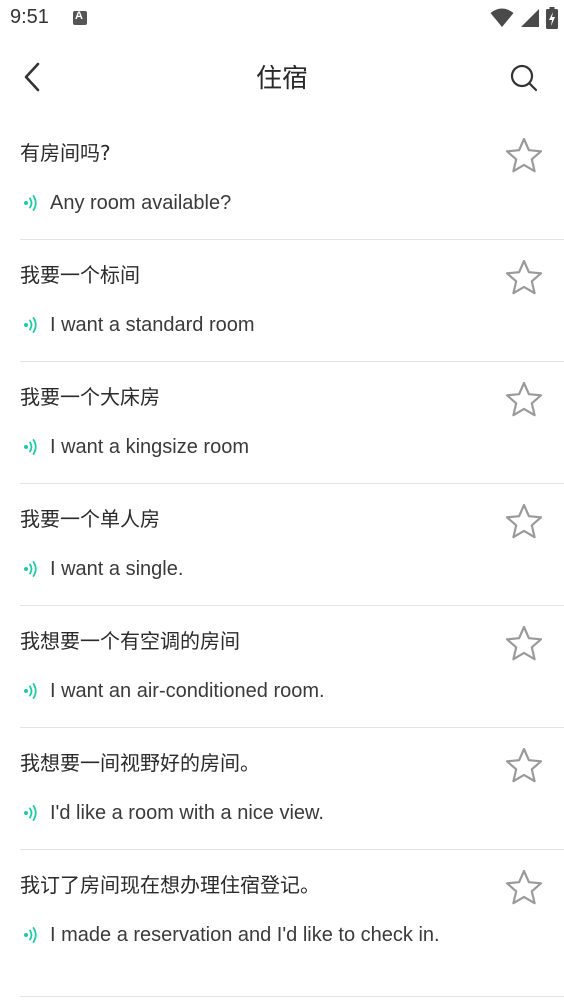 The width and height of the screenshot is (564, 1004). I want to click on chinese-phrase: 我想要一个有空调的房间, so click(130, 641).